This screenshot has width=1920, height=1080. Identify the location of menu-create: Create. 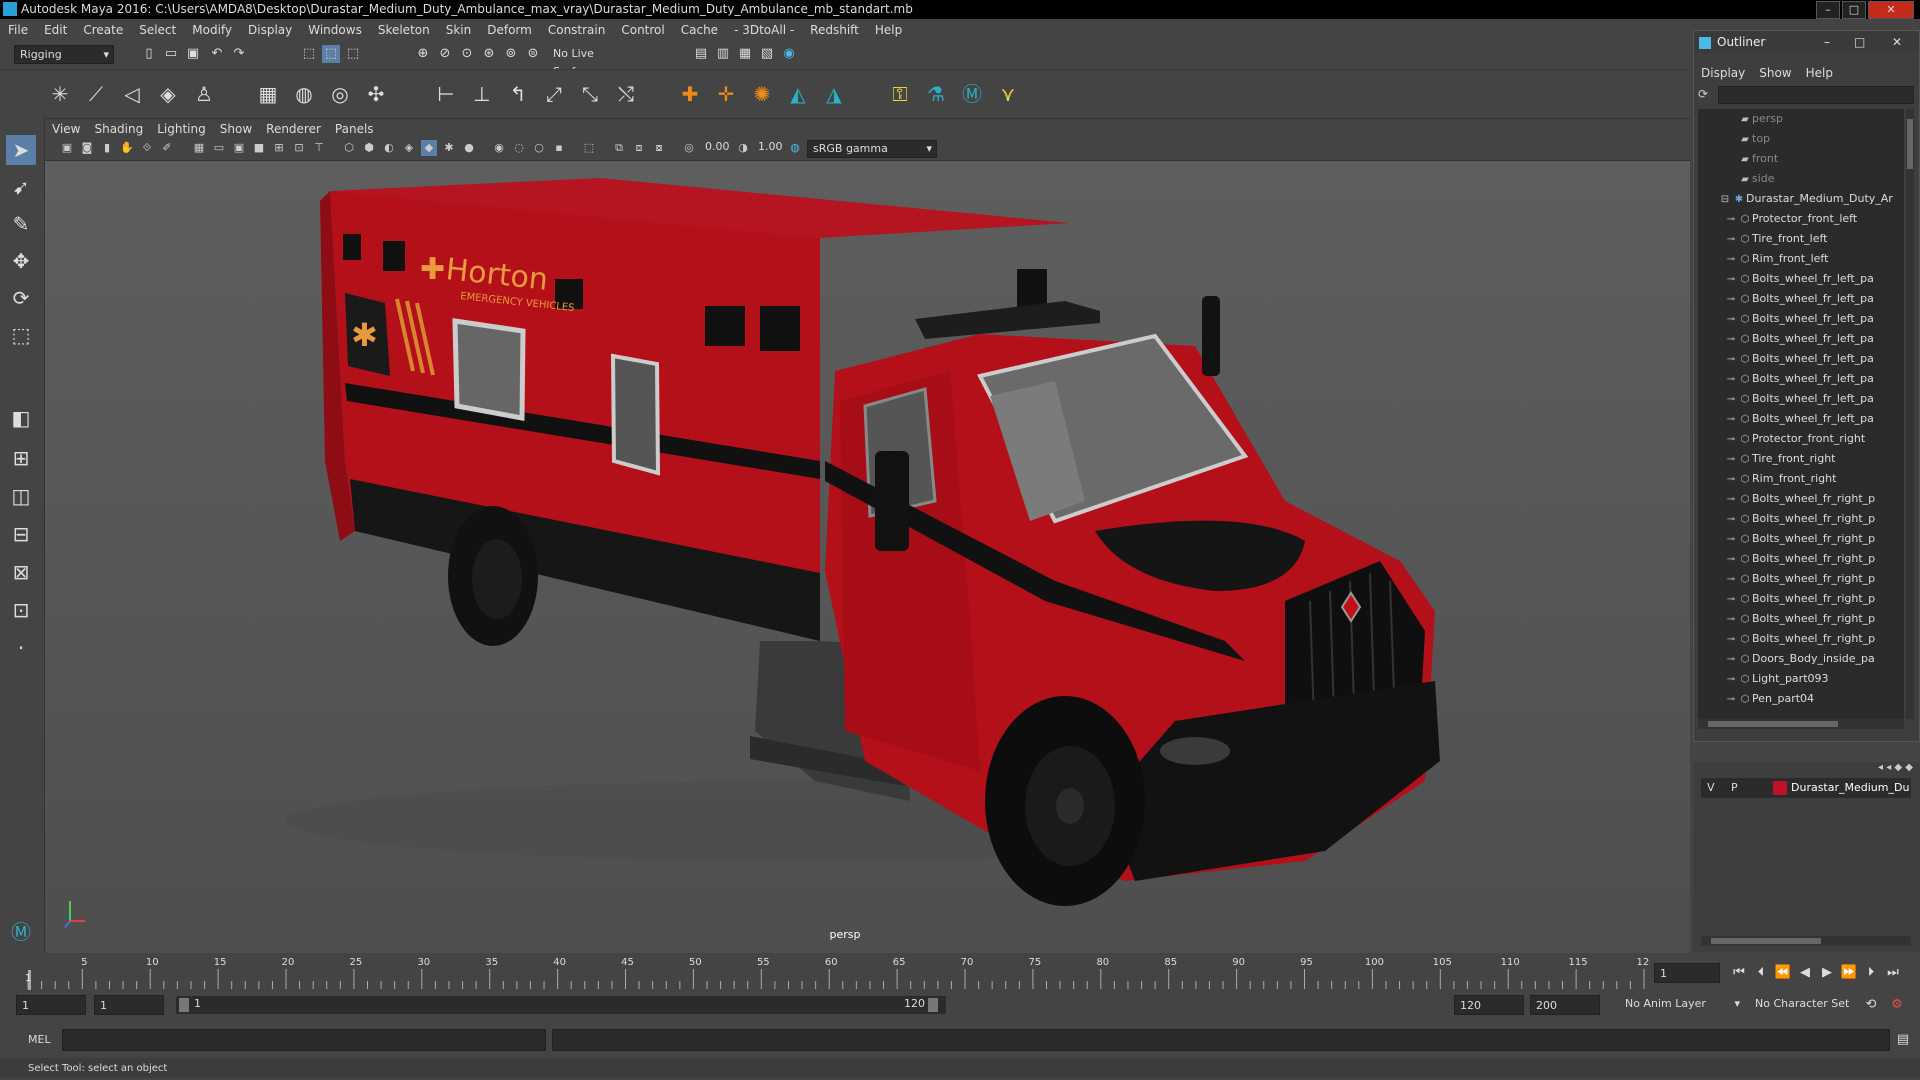
(103, 30).